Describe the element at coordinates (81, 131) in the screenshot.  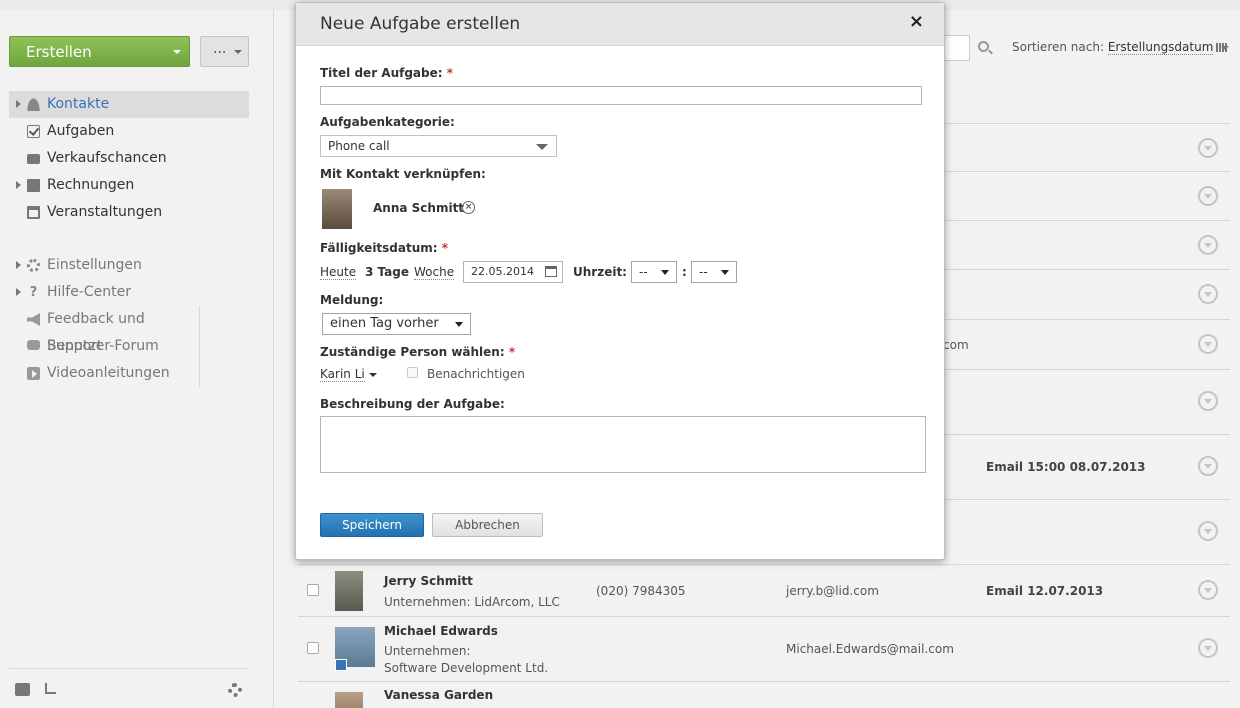
I see `sidebar-item-label: Aufgaben` at that location.